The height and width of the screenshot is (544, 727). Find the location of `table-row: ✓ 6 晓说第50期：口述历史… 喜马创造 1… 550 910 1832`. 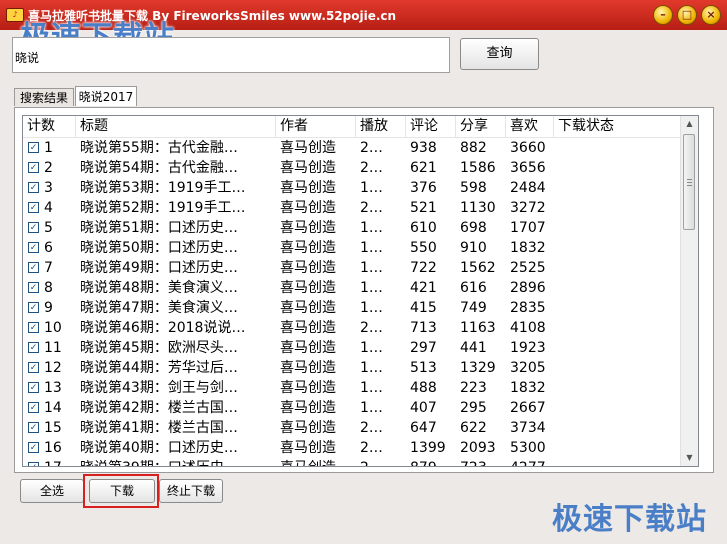

table-row: ✓ 6 晓说第50期：口述历史… 喜马创造 1… 550 910 1832 is located at coordinates (358, 248).